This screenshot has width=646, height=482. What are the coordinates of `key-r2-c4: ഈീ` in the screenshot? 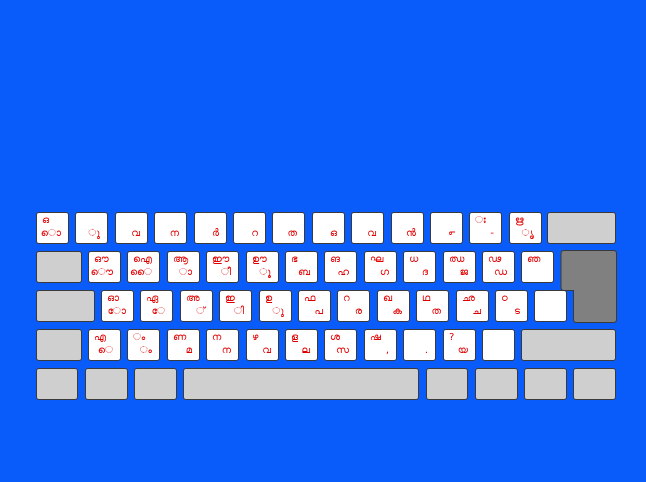 It's located at (222, 267).